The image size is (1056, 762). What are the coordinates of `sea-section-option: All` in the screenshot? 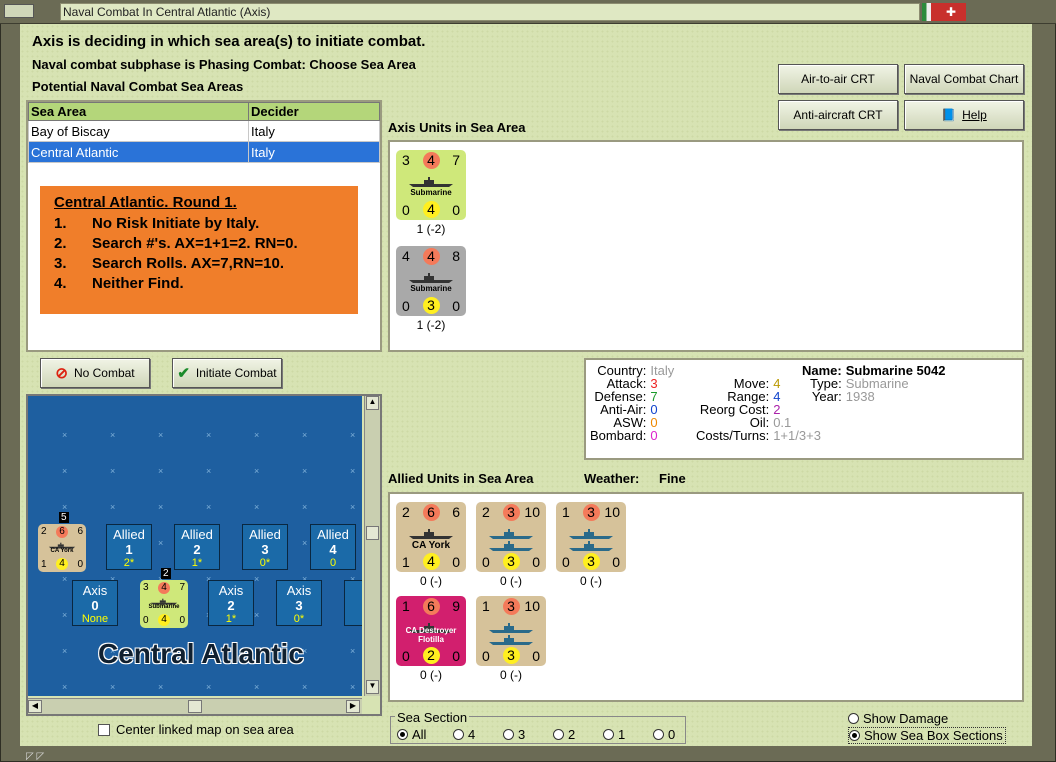 It's located at (419, 734).